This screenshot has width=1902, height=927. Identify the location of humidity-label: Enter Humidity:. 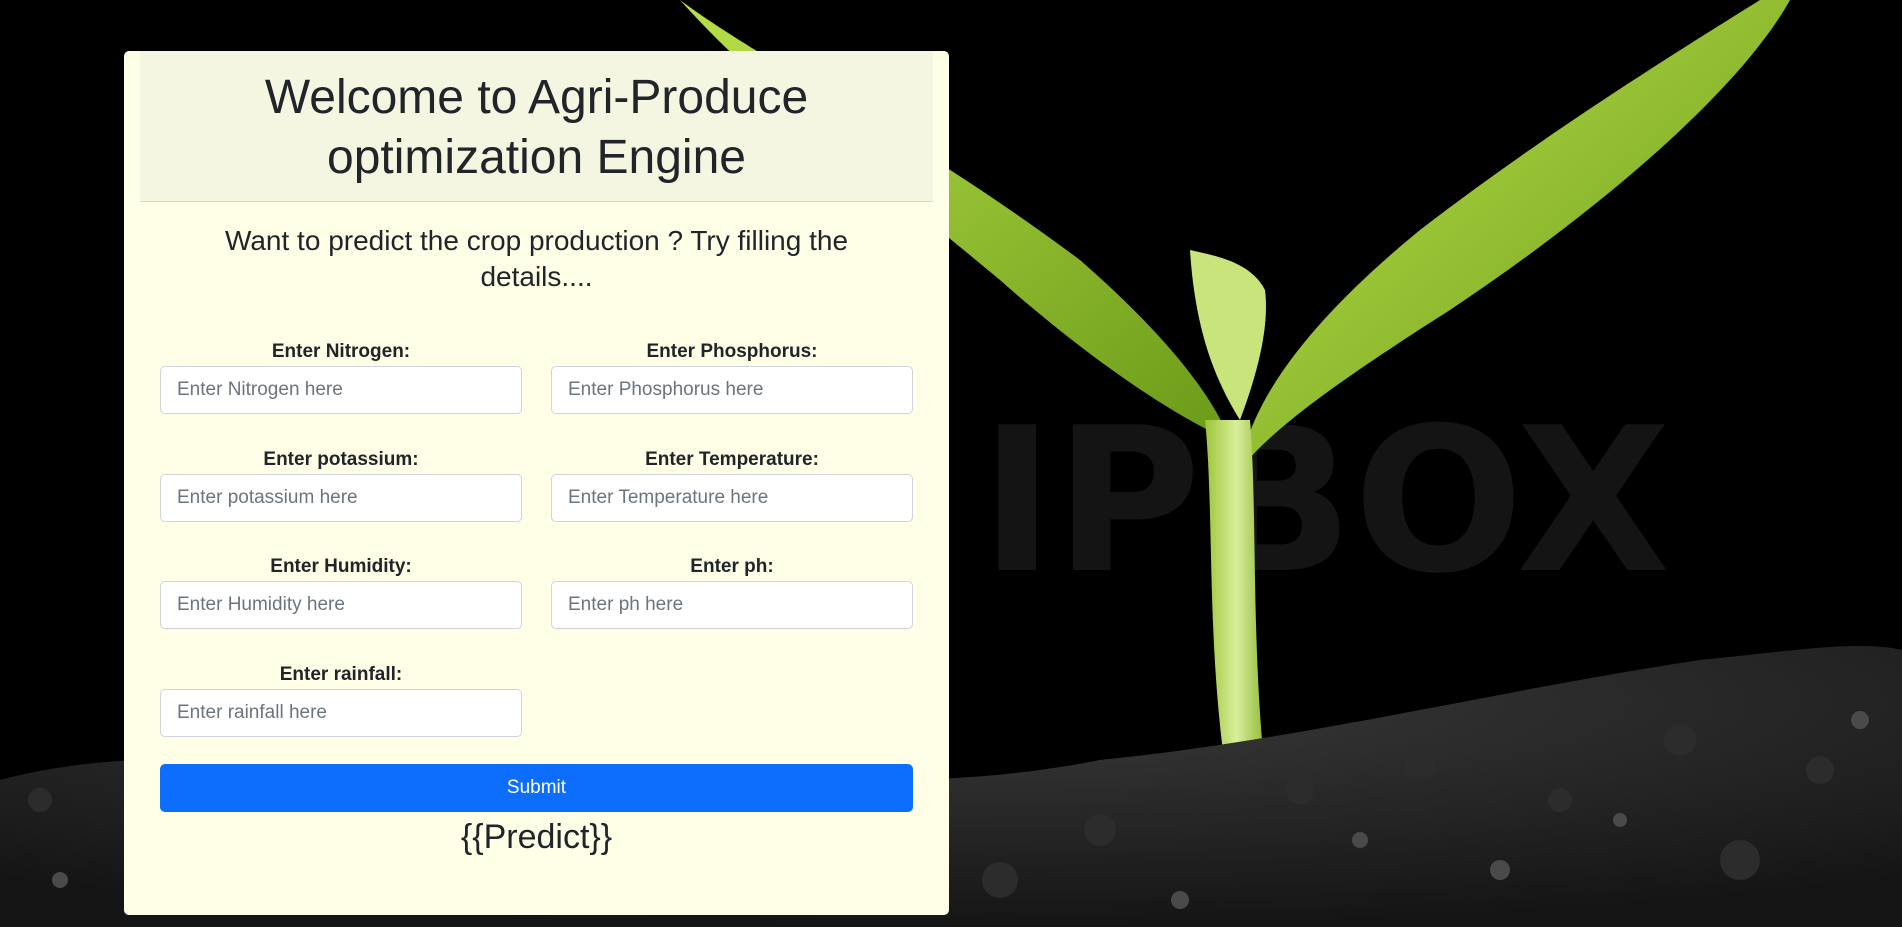
(341, 566).